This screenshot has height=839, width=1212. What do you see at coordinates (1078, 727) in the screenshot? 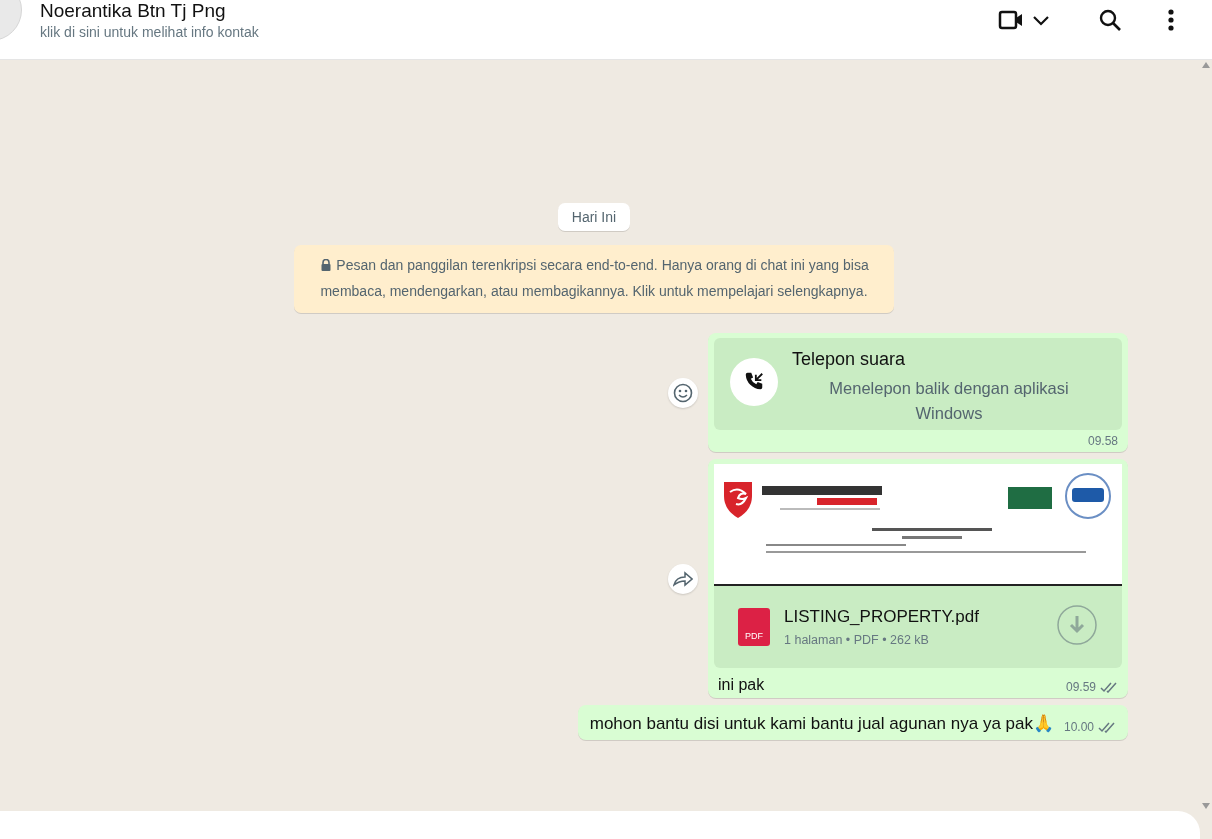
I see `message-time: 10.00` at bounding box center [1078, 727].